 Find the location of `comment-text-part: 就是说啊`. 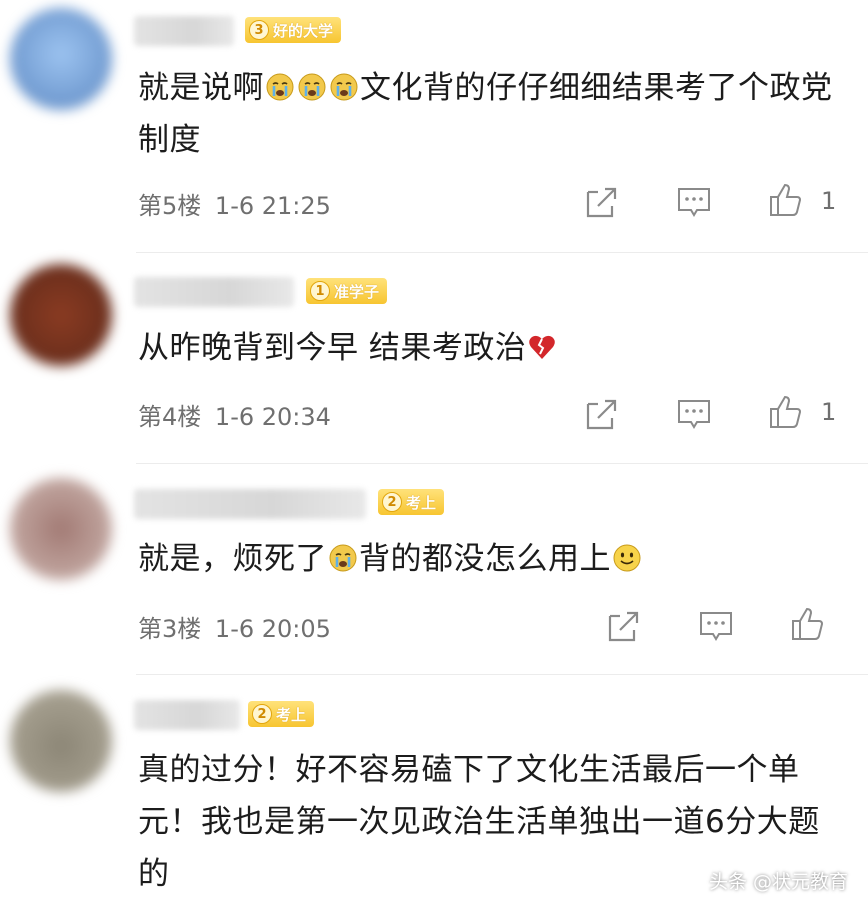

comment-text-part: 就是说啊 is located at coordinates (201, 88).